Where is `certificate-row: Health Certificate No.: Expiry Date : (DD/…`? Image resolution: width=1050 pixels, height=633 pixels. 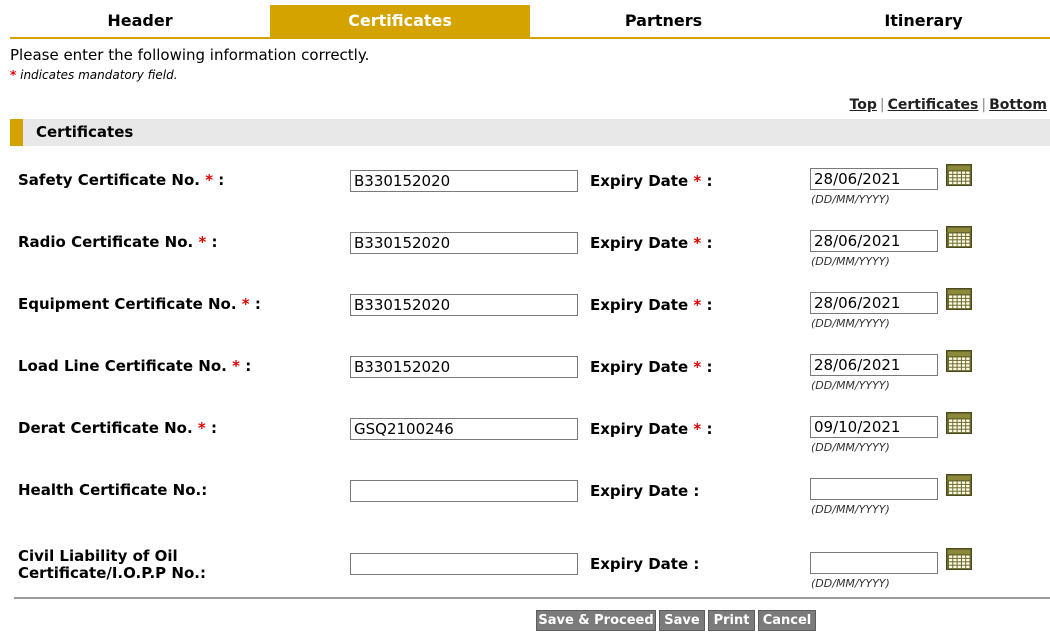 certificate-row: Health Certificate No.: Expiry Date : (DD/… is located at coordinates (525, 495).